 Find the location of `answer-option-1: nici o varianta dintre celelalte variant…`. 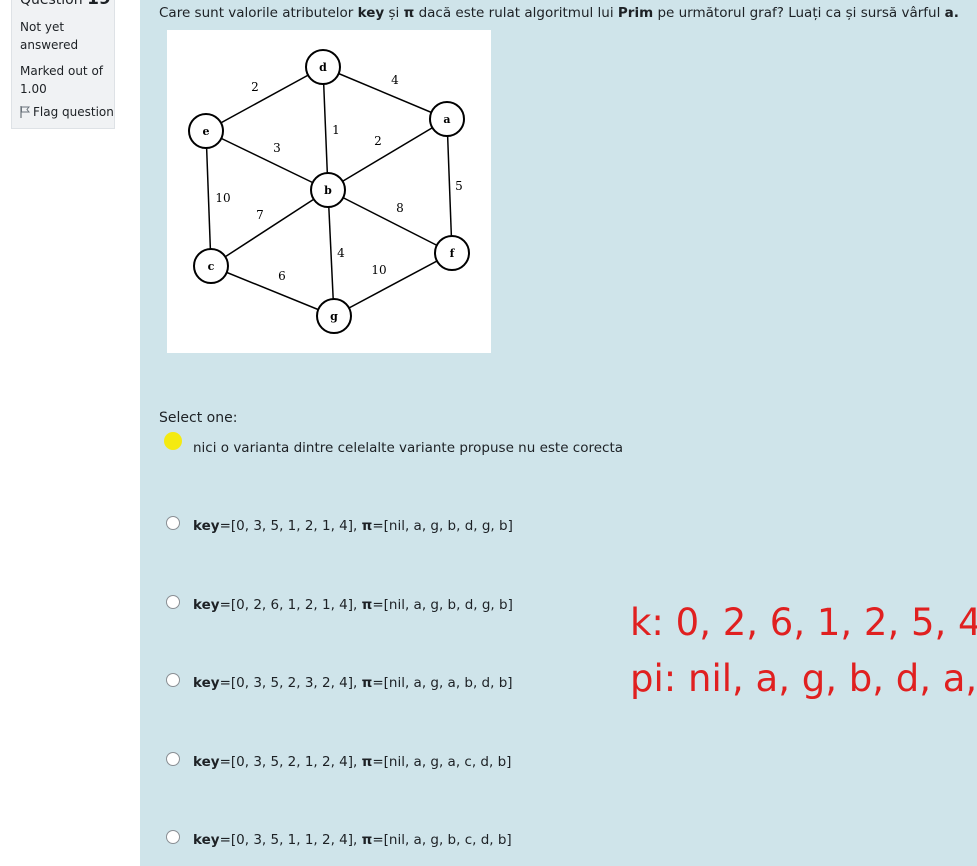

answer-option-1: nici o varianta dintre celelalte variant… is located at coordinates (466, 451).